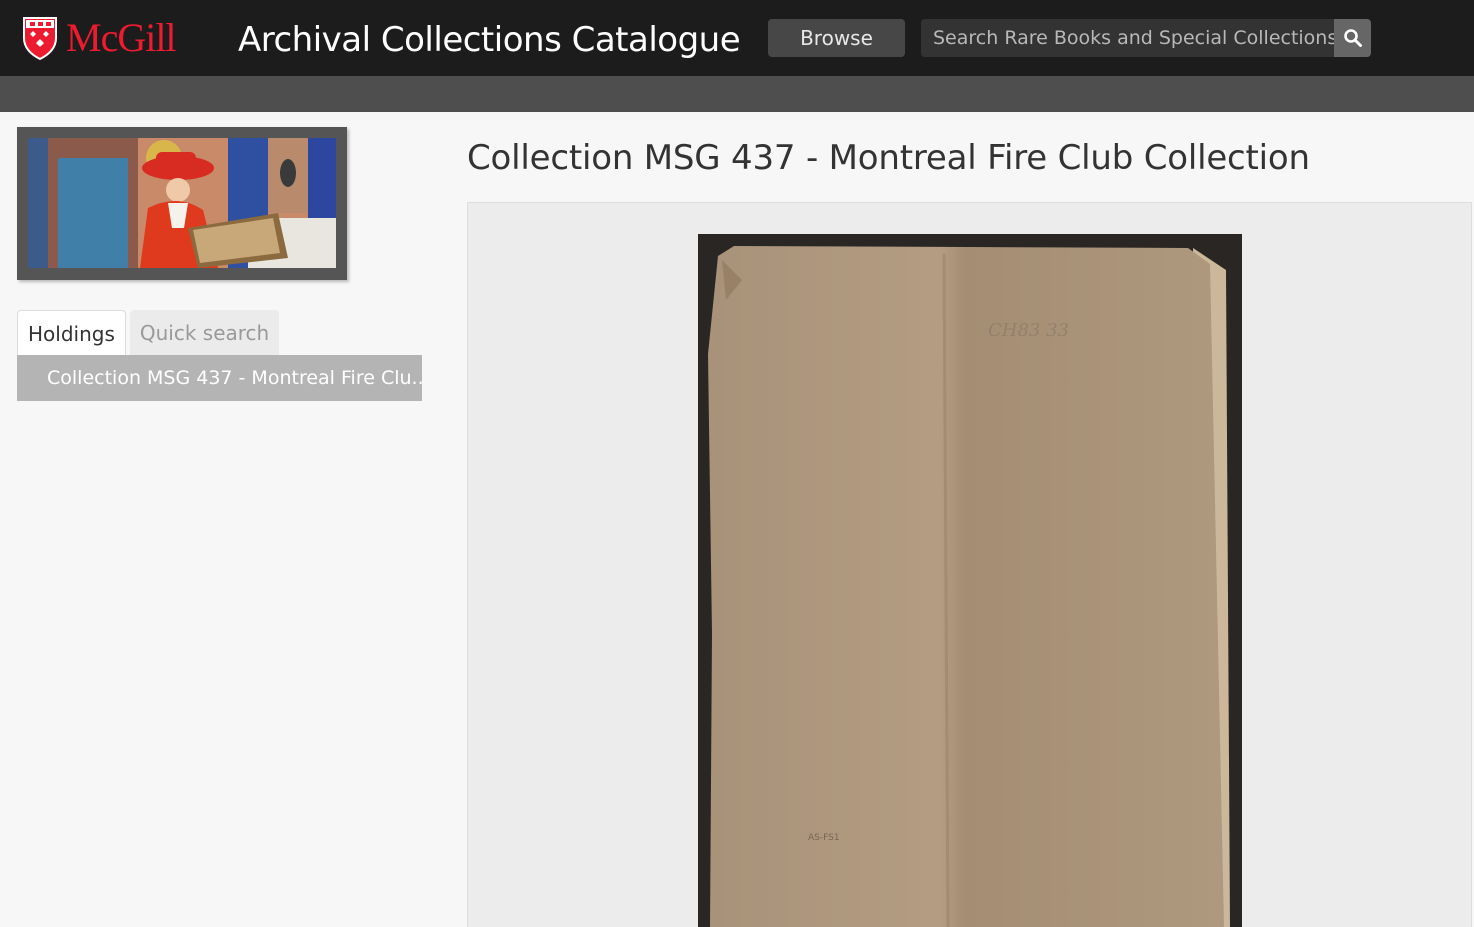  What do you see at coordinates (489, 40) in the screenshot?
I see `site-title: Archival Collections Catalogue` at bounding box center [489, 40].